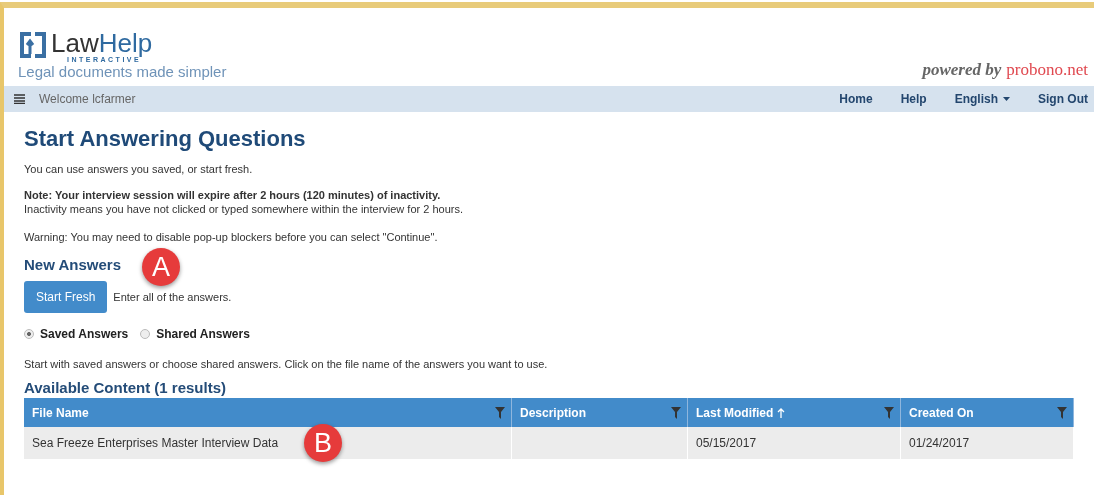  Describe the element at coordinates (19, 99) in the screenshot. I see `menu-icon` at that location.